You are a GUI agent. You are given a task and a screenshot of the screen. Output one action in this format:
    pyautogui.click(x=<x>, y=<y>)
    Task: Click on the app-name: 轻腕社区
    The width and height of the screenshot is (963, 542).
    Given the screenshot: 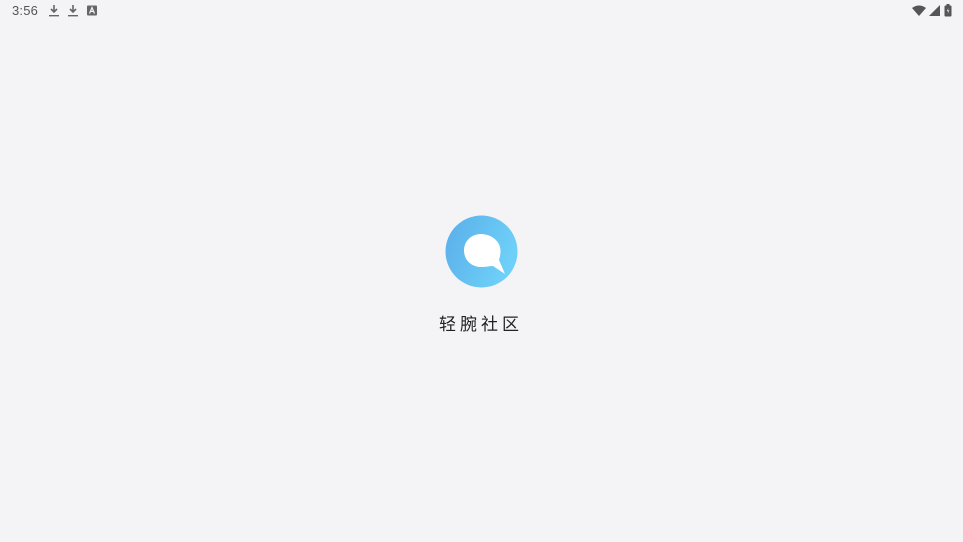 What is the action you would take?
    pyautogui.click(x=481, y=325)
    